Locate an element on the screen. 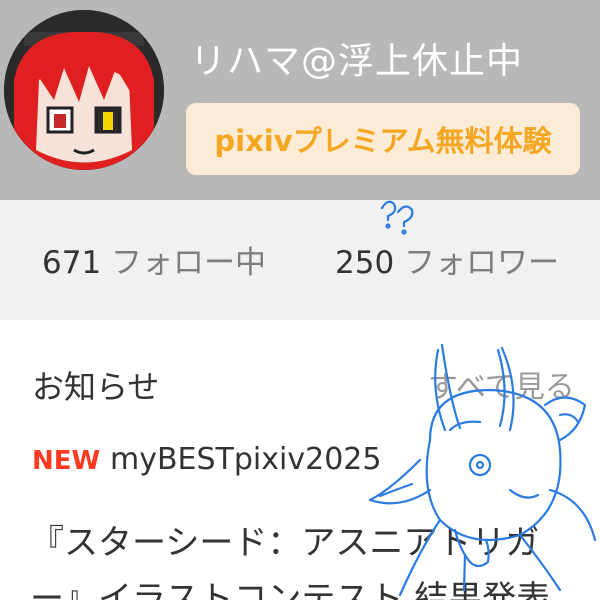  following-count: 671 is located at coordinates (72, 263).